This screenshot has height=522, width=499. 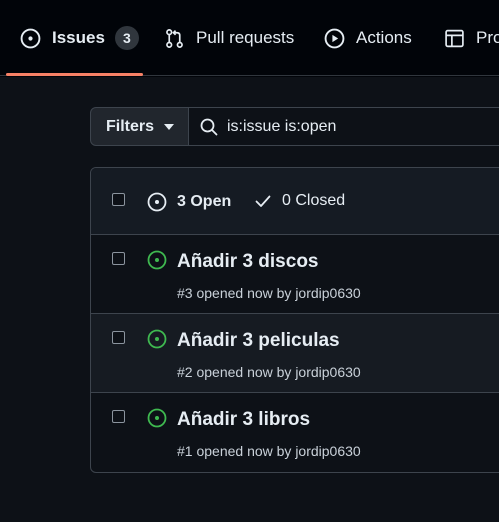 What do you see at coordinates (471, 38) in the screenshot?
I see `tab-projects: Pro` at bounding box center [471, 38].